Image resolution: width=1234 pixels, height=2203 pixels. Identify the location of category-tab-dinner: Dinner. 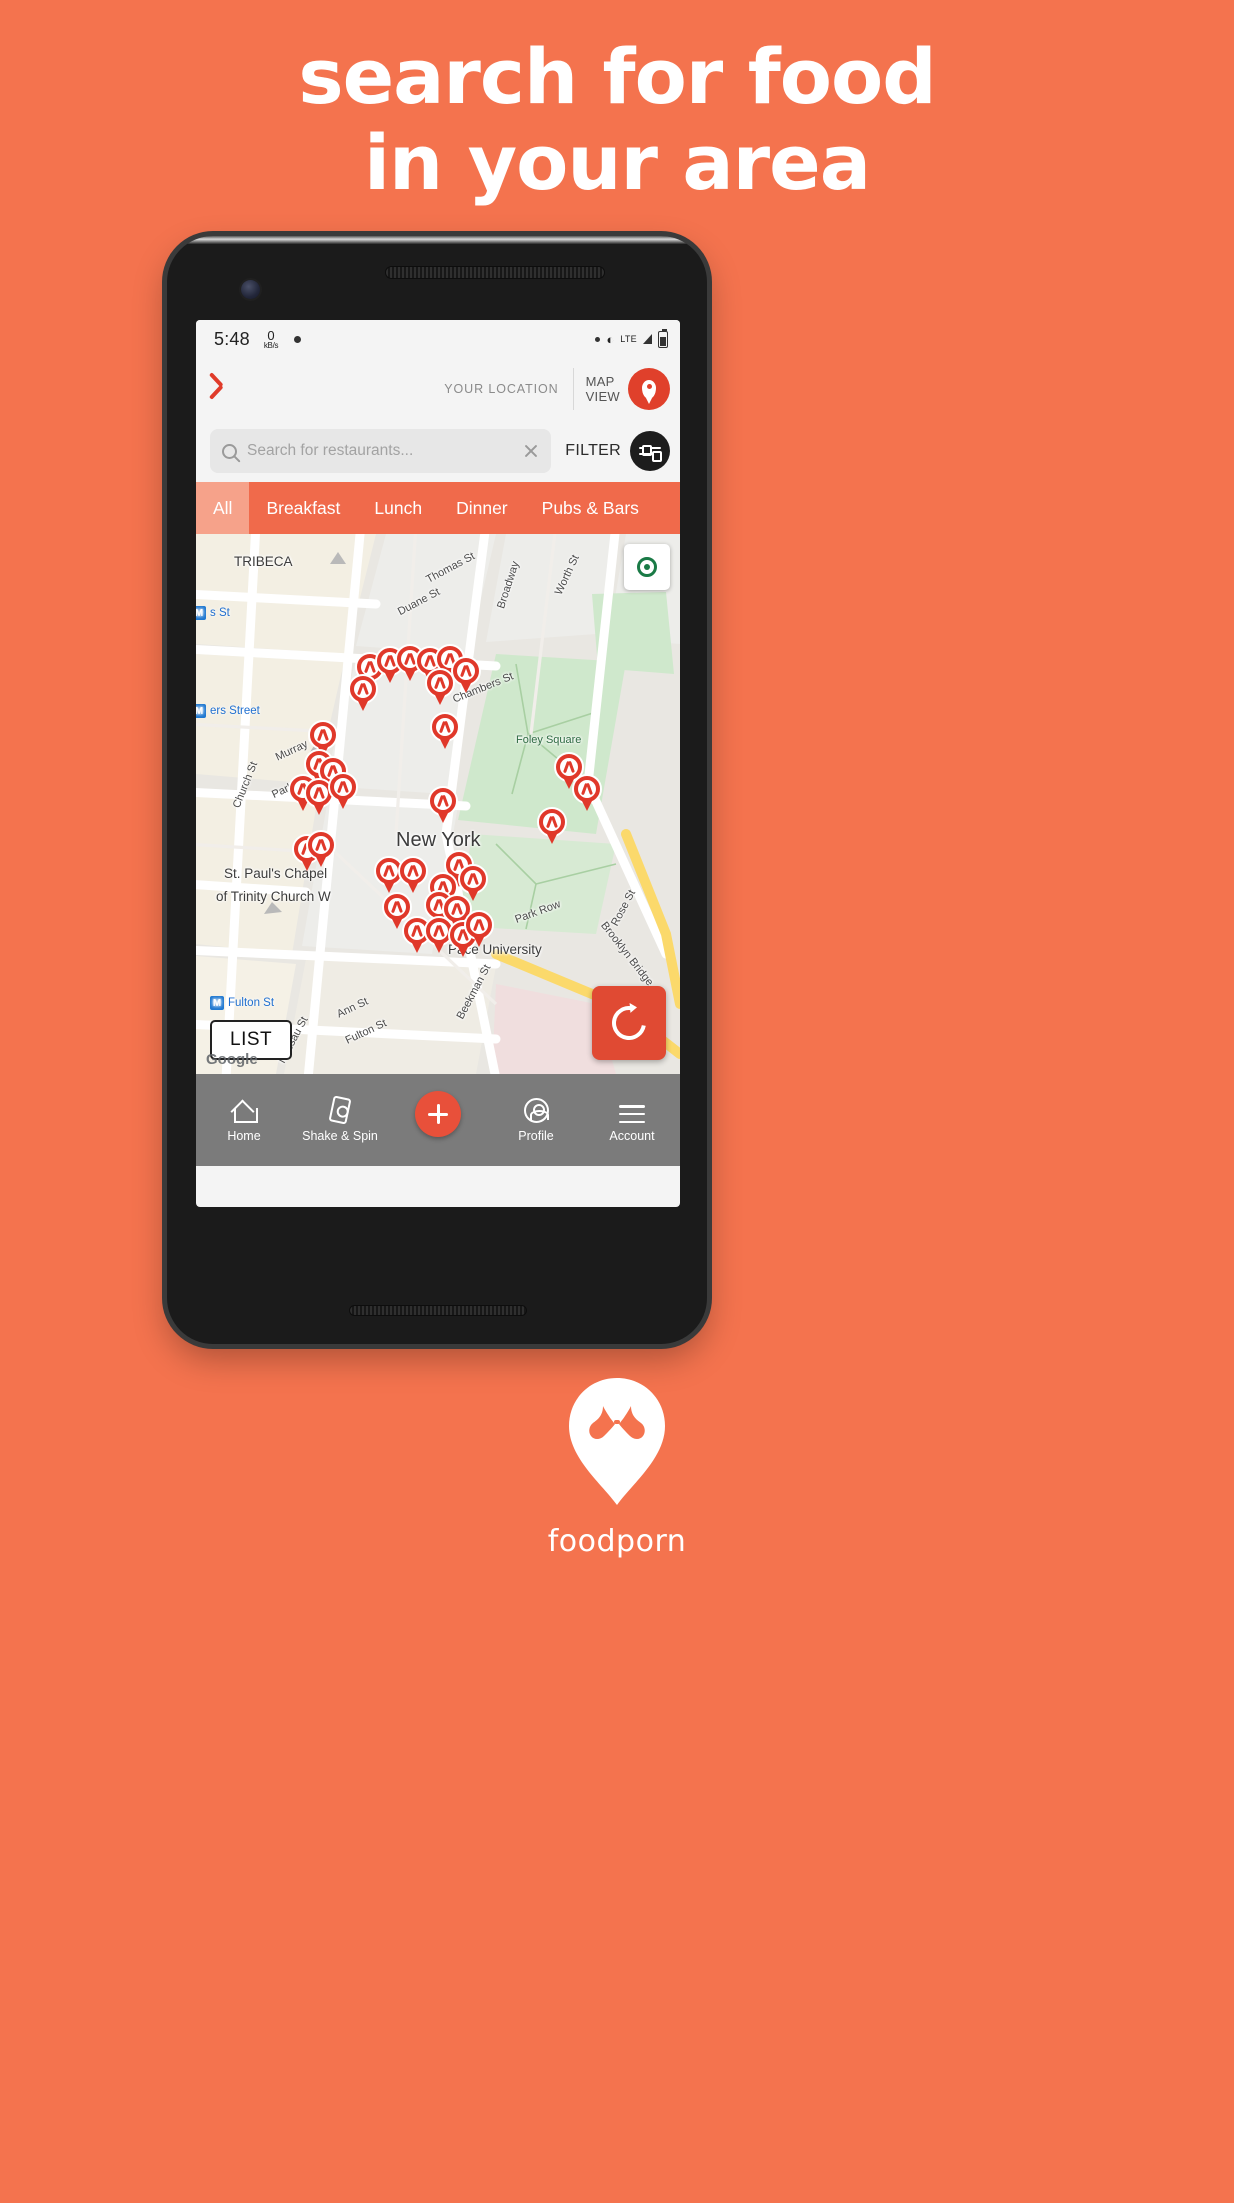
(482, 508).